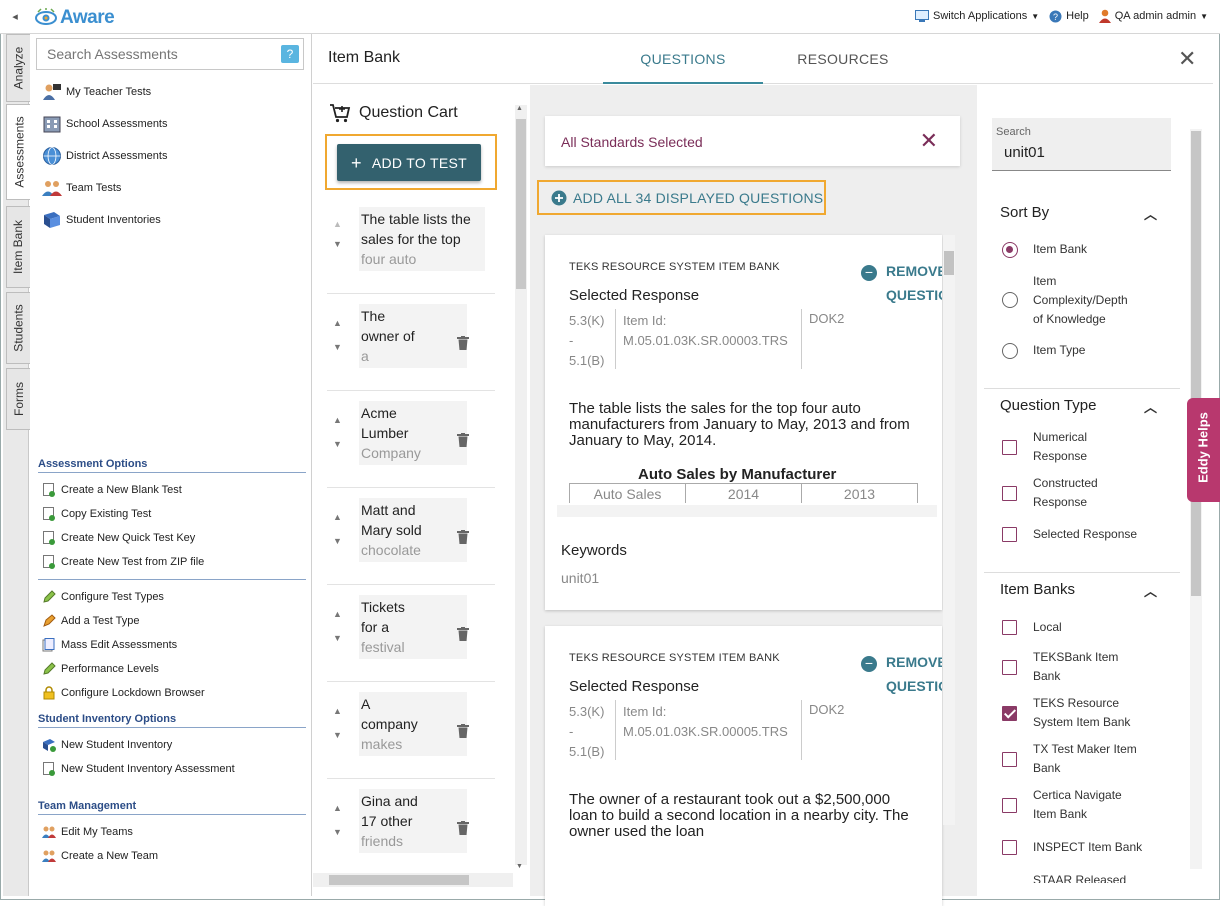 The width and height of the screenshot is (1220, 906). I want to click on configure-test-types-link: Configure Test Types, so click(103, 597).